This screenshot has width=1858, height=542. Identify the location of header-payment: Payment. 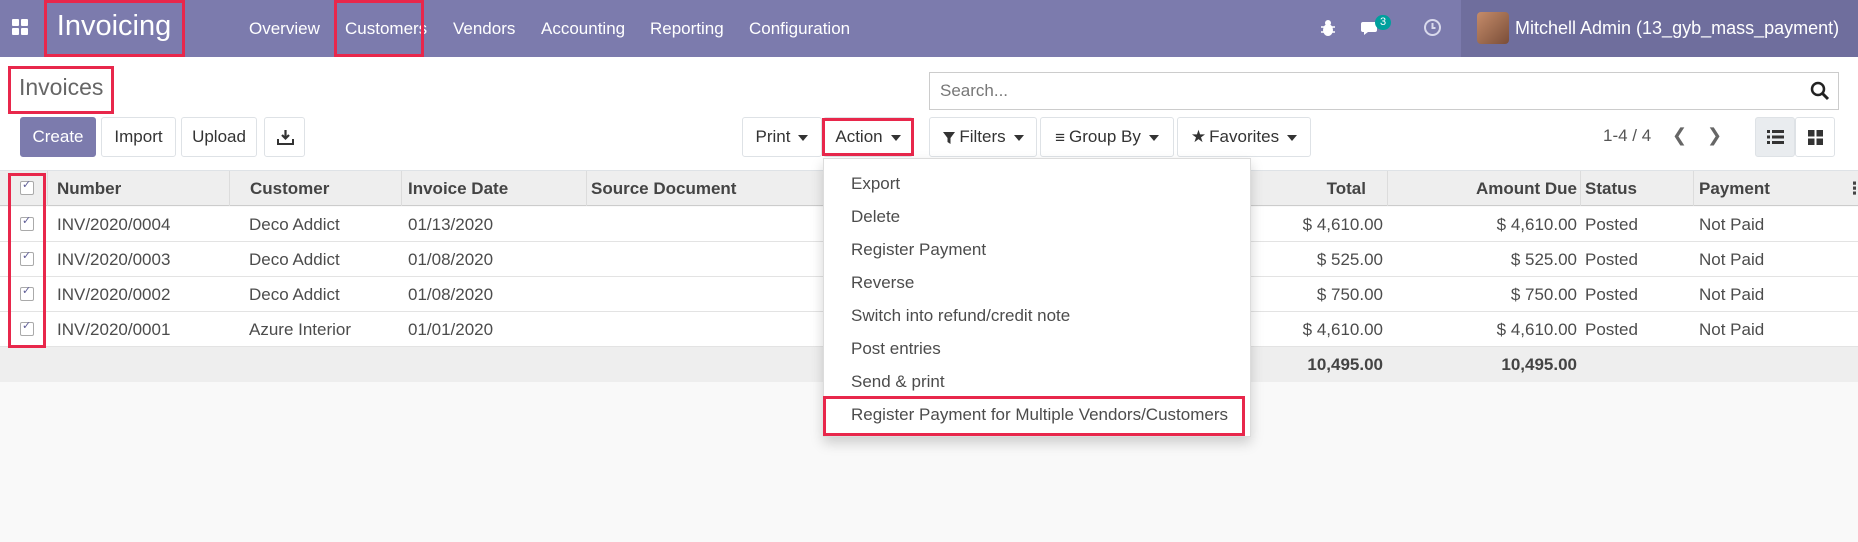
(1734, 188).